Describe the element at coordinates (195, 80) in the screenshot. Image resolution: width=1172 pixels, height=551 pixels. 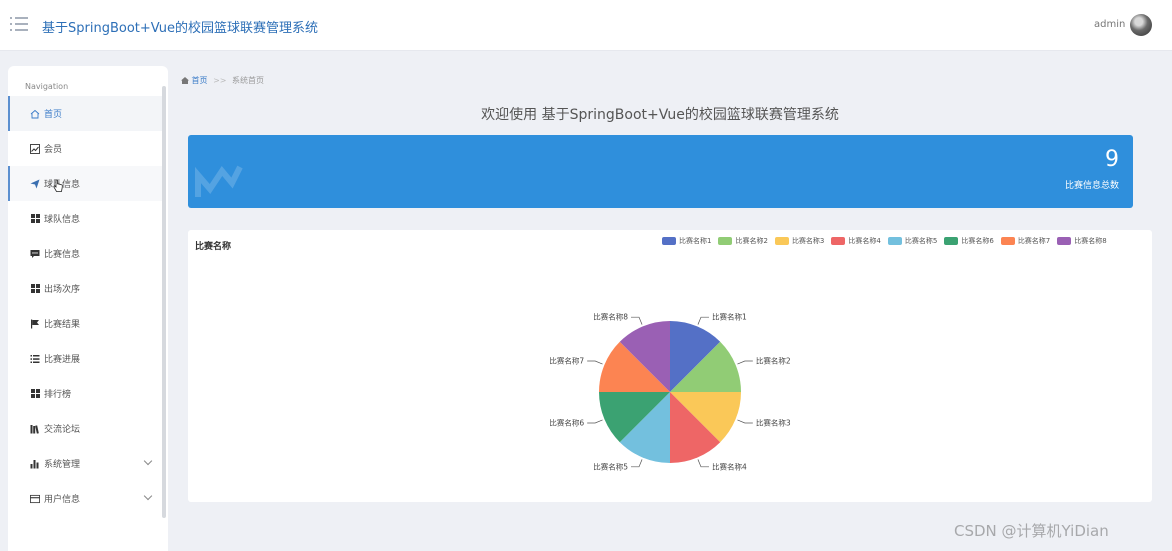
I see `breadcrumb-home: 首页` at that location.